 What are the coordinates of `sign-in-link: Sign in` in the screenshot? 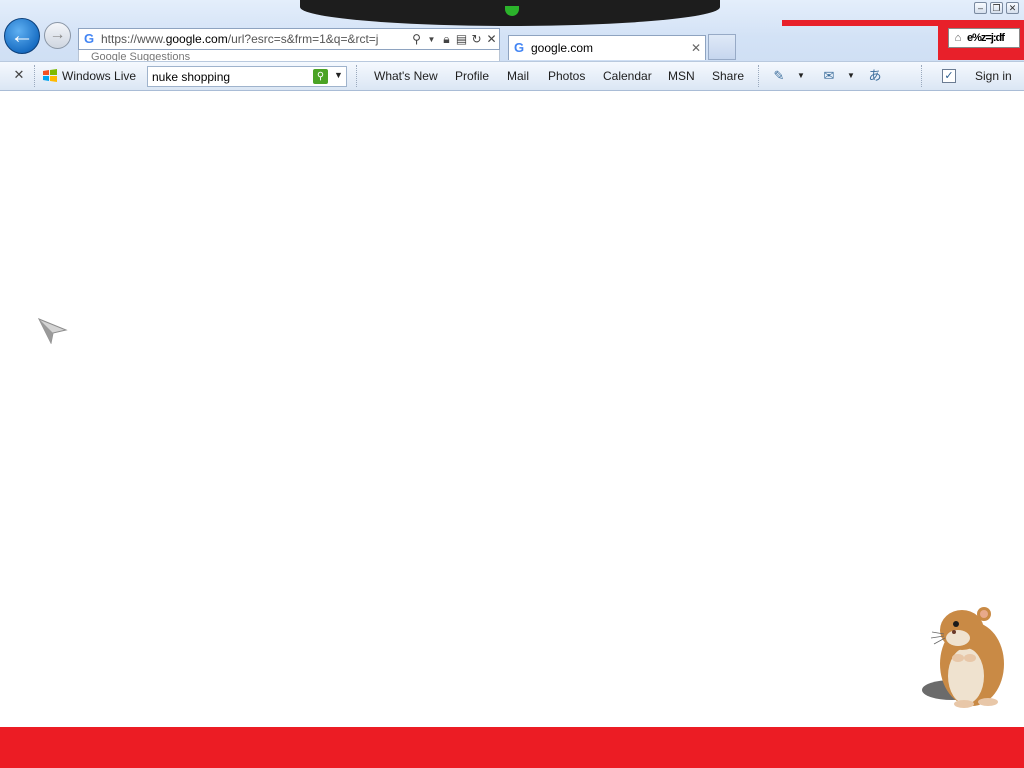 It's located at (993, 76).